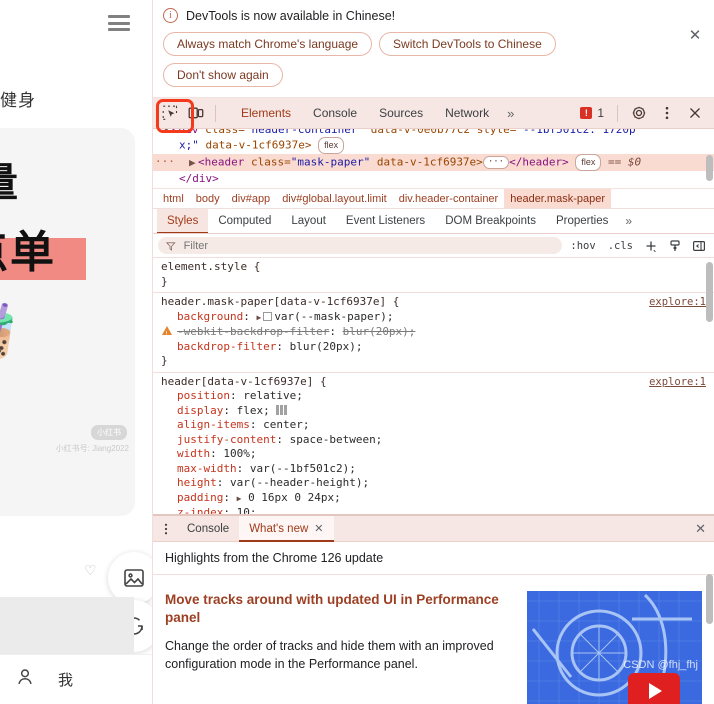 The image size is (714, 704). What do you see at coordinates (226, 439) in the screenshot?
I see `declaration-property: justify-content` at bounding box center [226, 439].